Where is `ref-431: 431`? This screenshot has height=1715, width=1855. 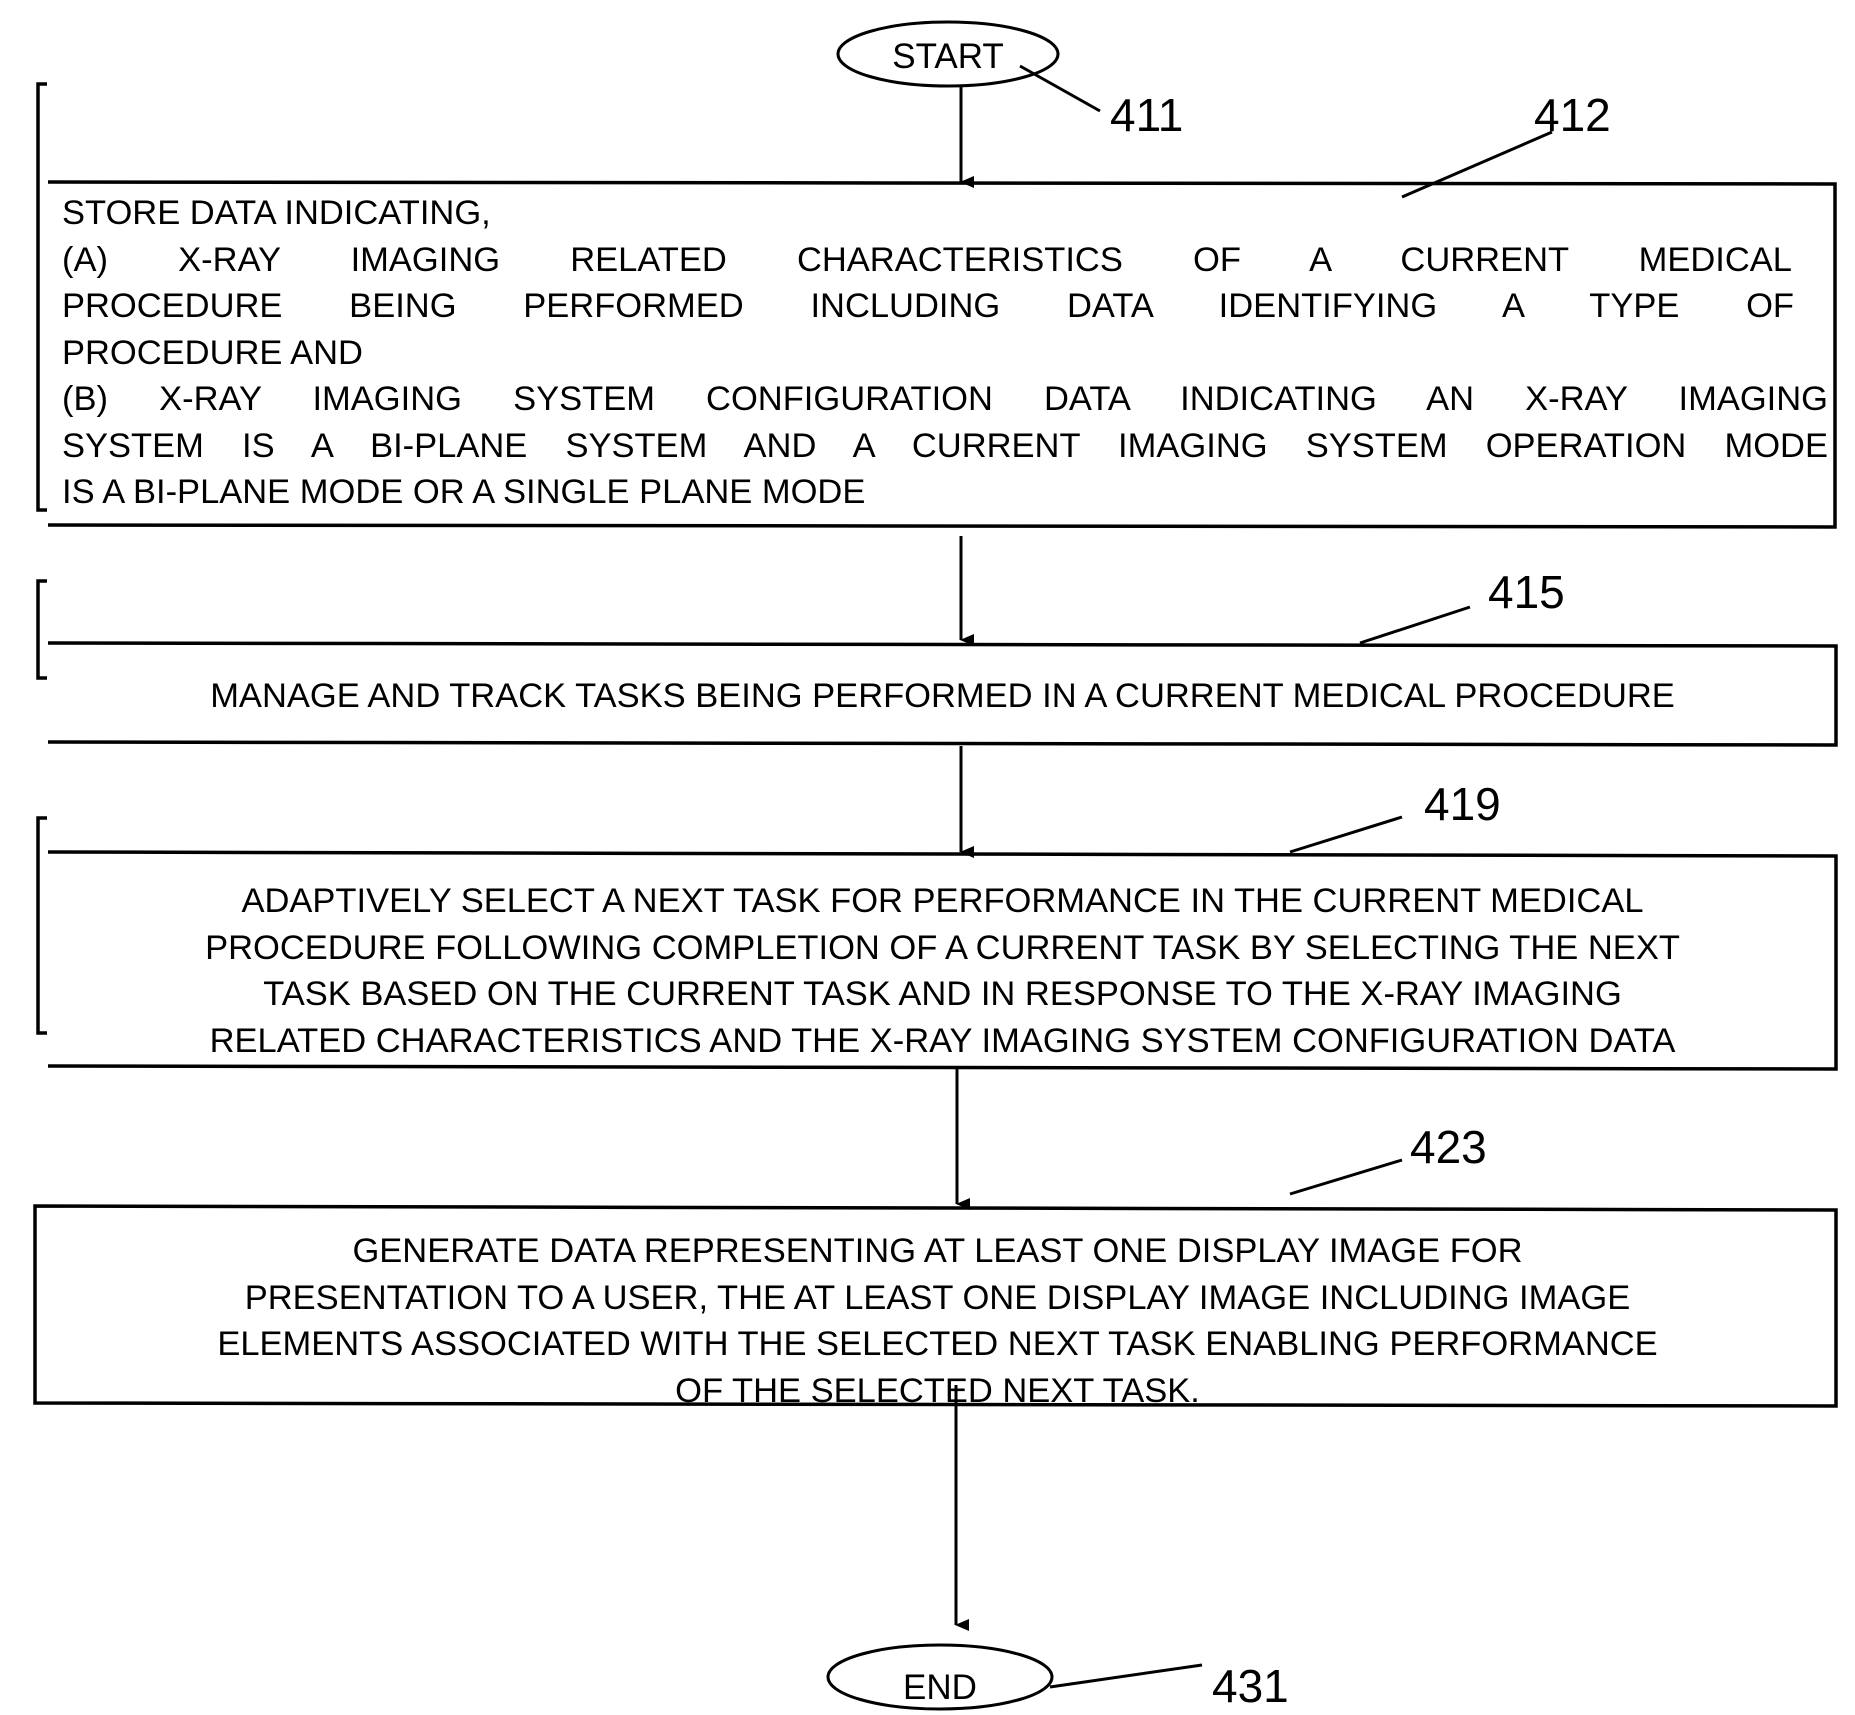 ref-431: 431 is located at coordinates (1250, 1686).